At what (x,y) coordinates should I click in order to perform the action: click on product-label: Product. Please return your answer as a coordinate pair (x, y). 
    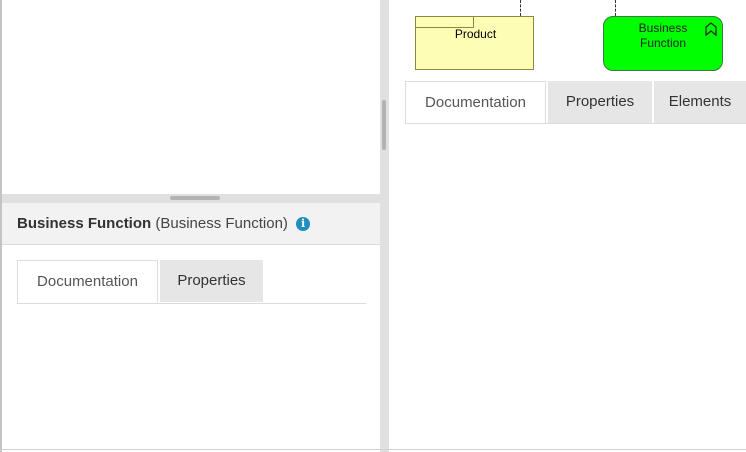
    Looking at the image, I should click on (475, 34).